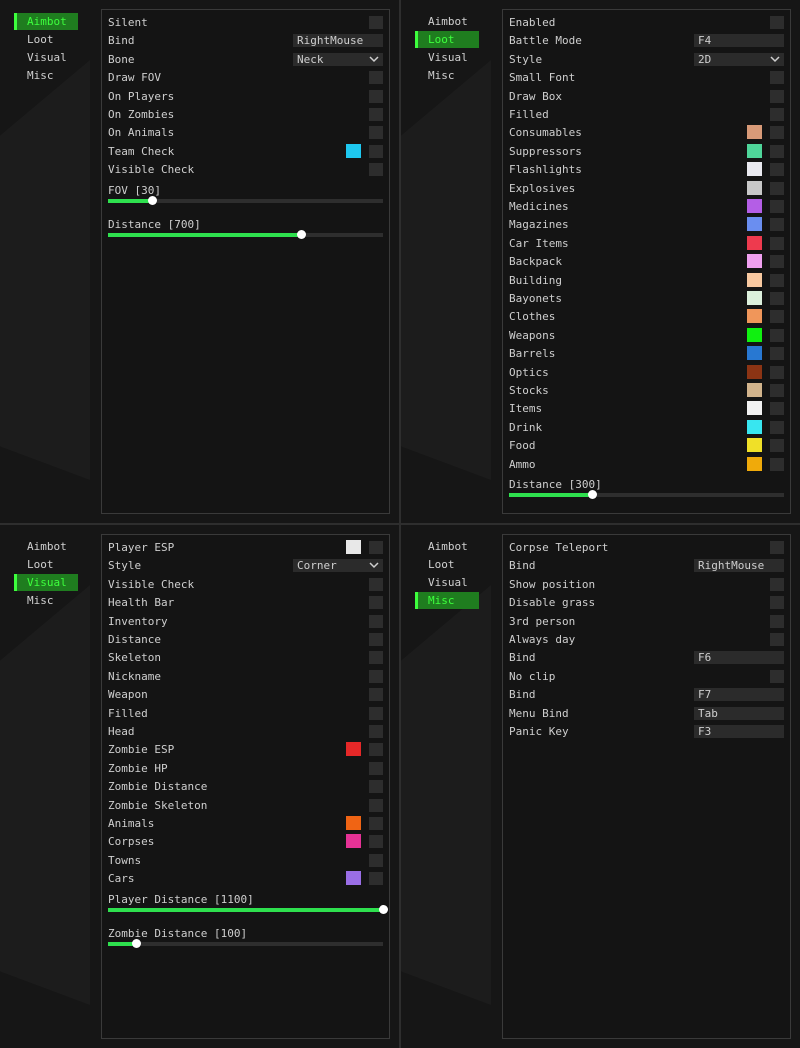 The height and width of the screenshot is (1048, 800). Describe the element at coordinates (245, 200) in the screenshot. I see `fov-slider` at that location.